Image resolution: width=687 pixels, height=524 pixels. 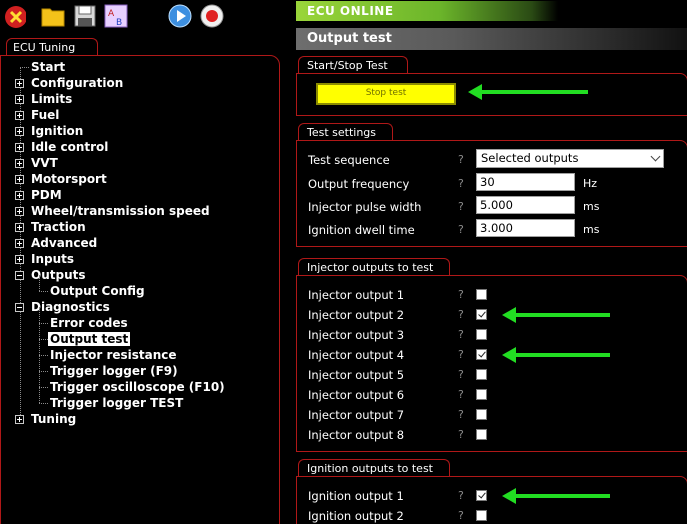 What do you see at coordinates (46, 195) in the screenshot?
I see `tree-item-pdm: PDM` at bounding box center [46, 195].